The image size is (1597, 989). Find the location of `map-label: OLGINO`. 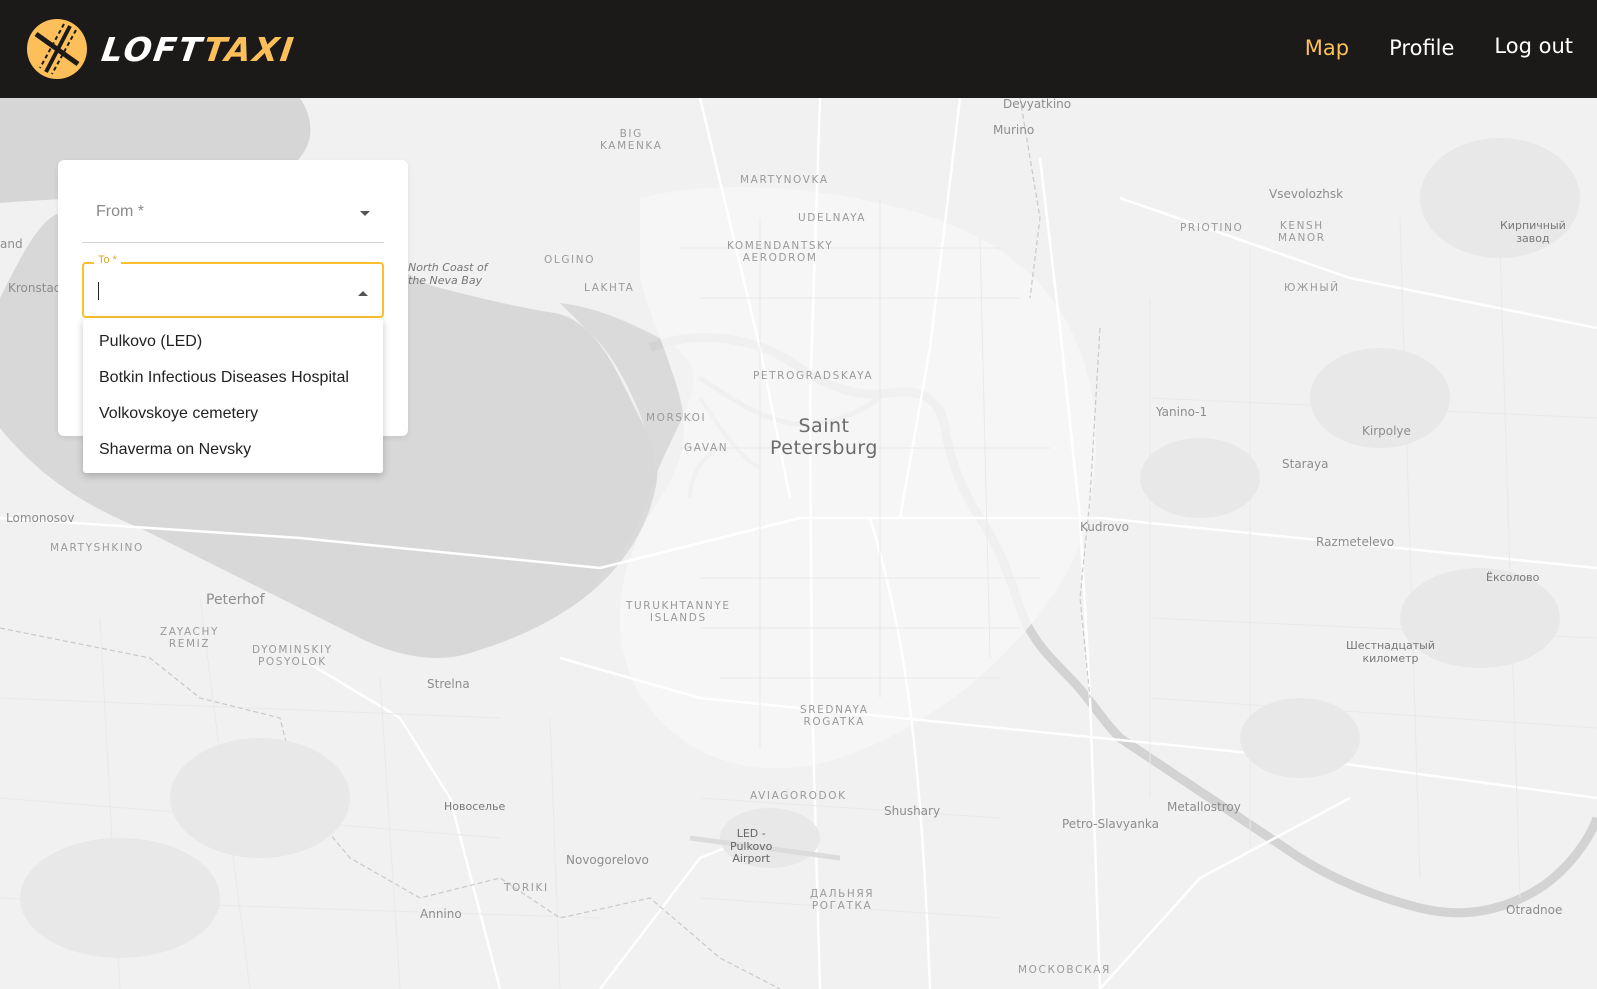

map-label: OLGINO is located at coordinates (570, 260).